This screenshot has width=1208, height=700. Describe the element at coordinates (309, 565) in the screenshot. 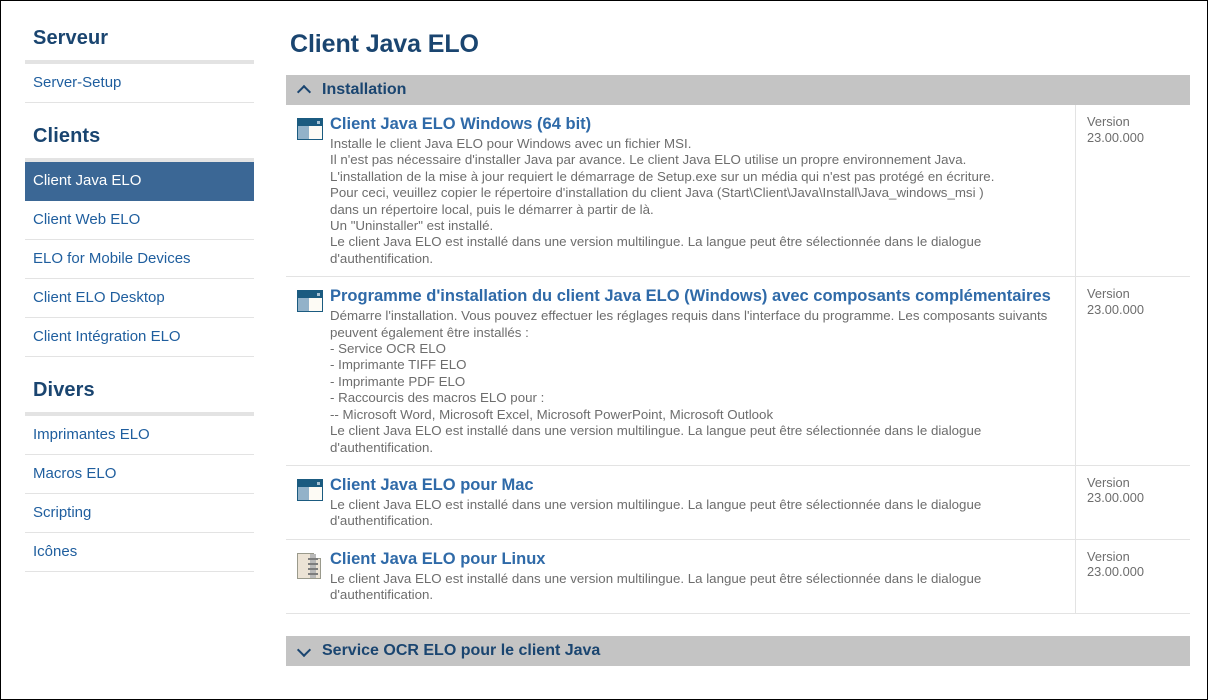

I see `zip-archive-icon` at that location.